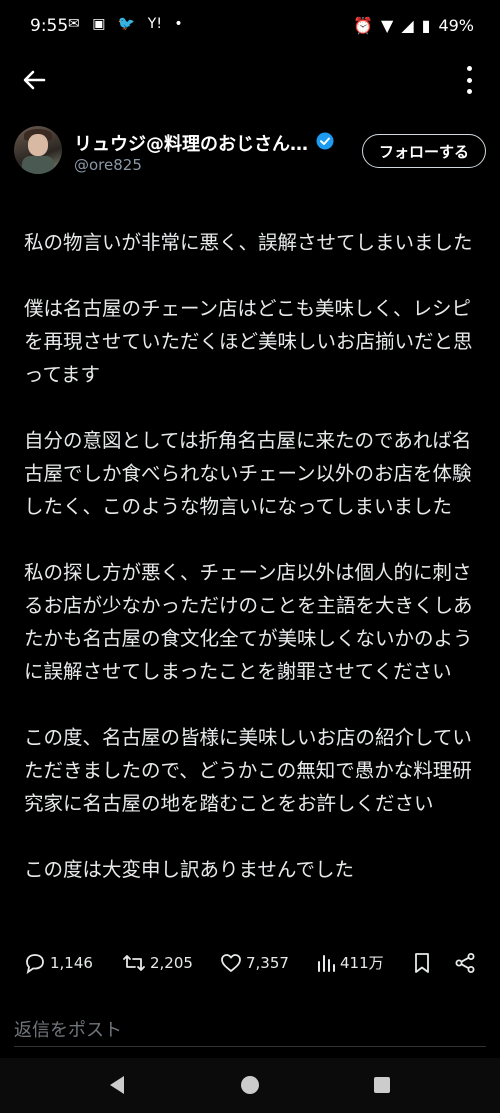 The height and width of the screenshot is (1113, 500). What do you see at coordinates (68, 1030) in the screenshot?
I see `reply-placeholder: 返信をポスト` at bounding box center [68, 1030].